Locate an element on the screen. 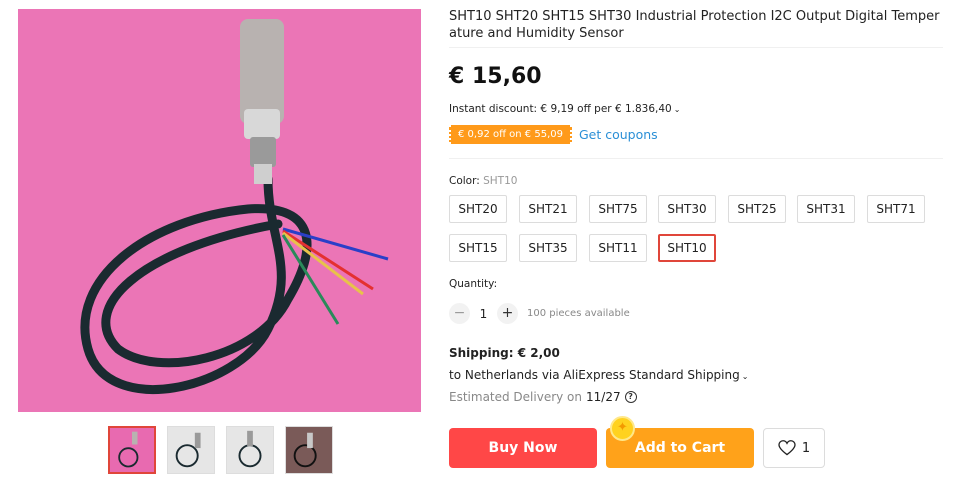 The width and height of the screenshot is (959, 481). coupon-row: € 0,92 off on € 55,09 Get coupons is located at coordinates (553, 134).